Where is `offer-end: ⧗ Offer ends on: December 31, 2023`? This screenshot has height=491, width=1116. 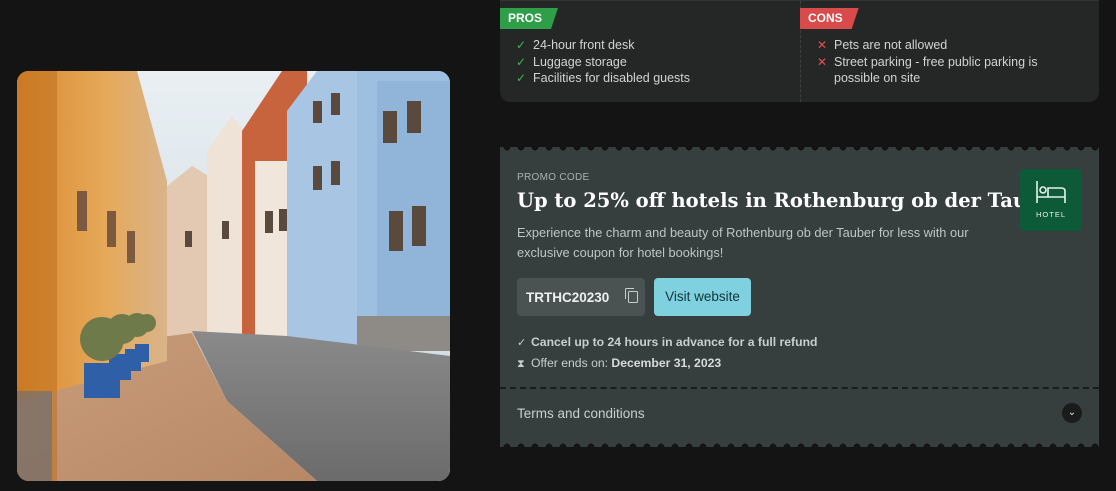 offer-end: ⧗ Offer ends on: December 31, 2023 is located at coordinates (619, 363).